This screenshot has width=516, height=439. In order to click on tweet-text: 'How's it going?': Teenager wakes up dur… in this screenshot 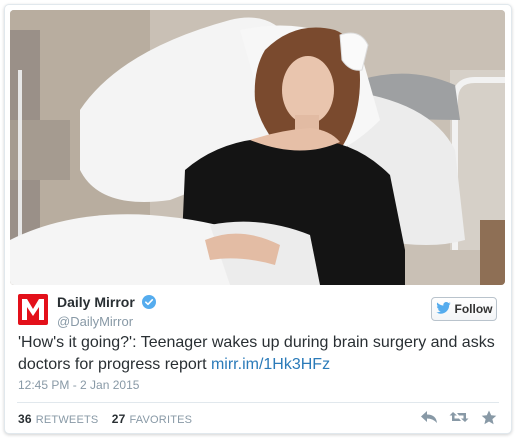, I will do `click(260, 354)`.